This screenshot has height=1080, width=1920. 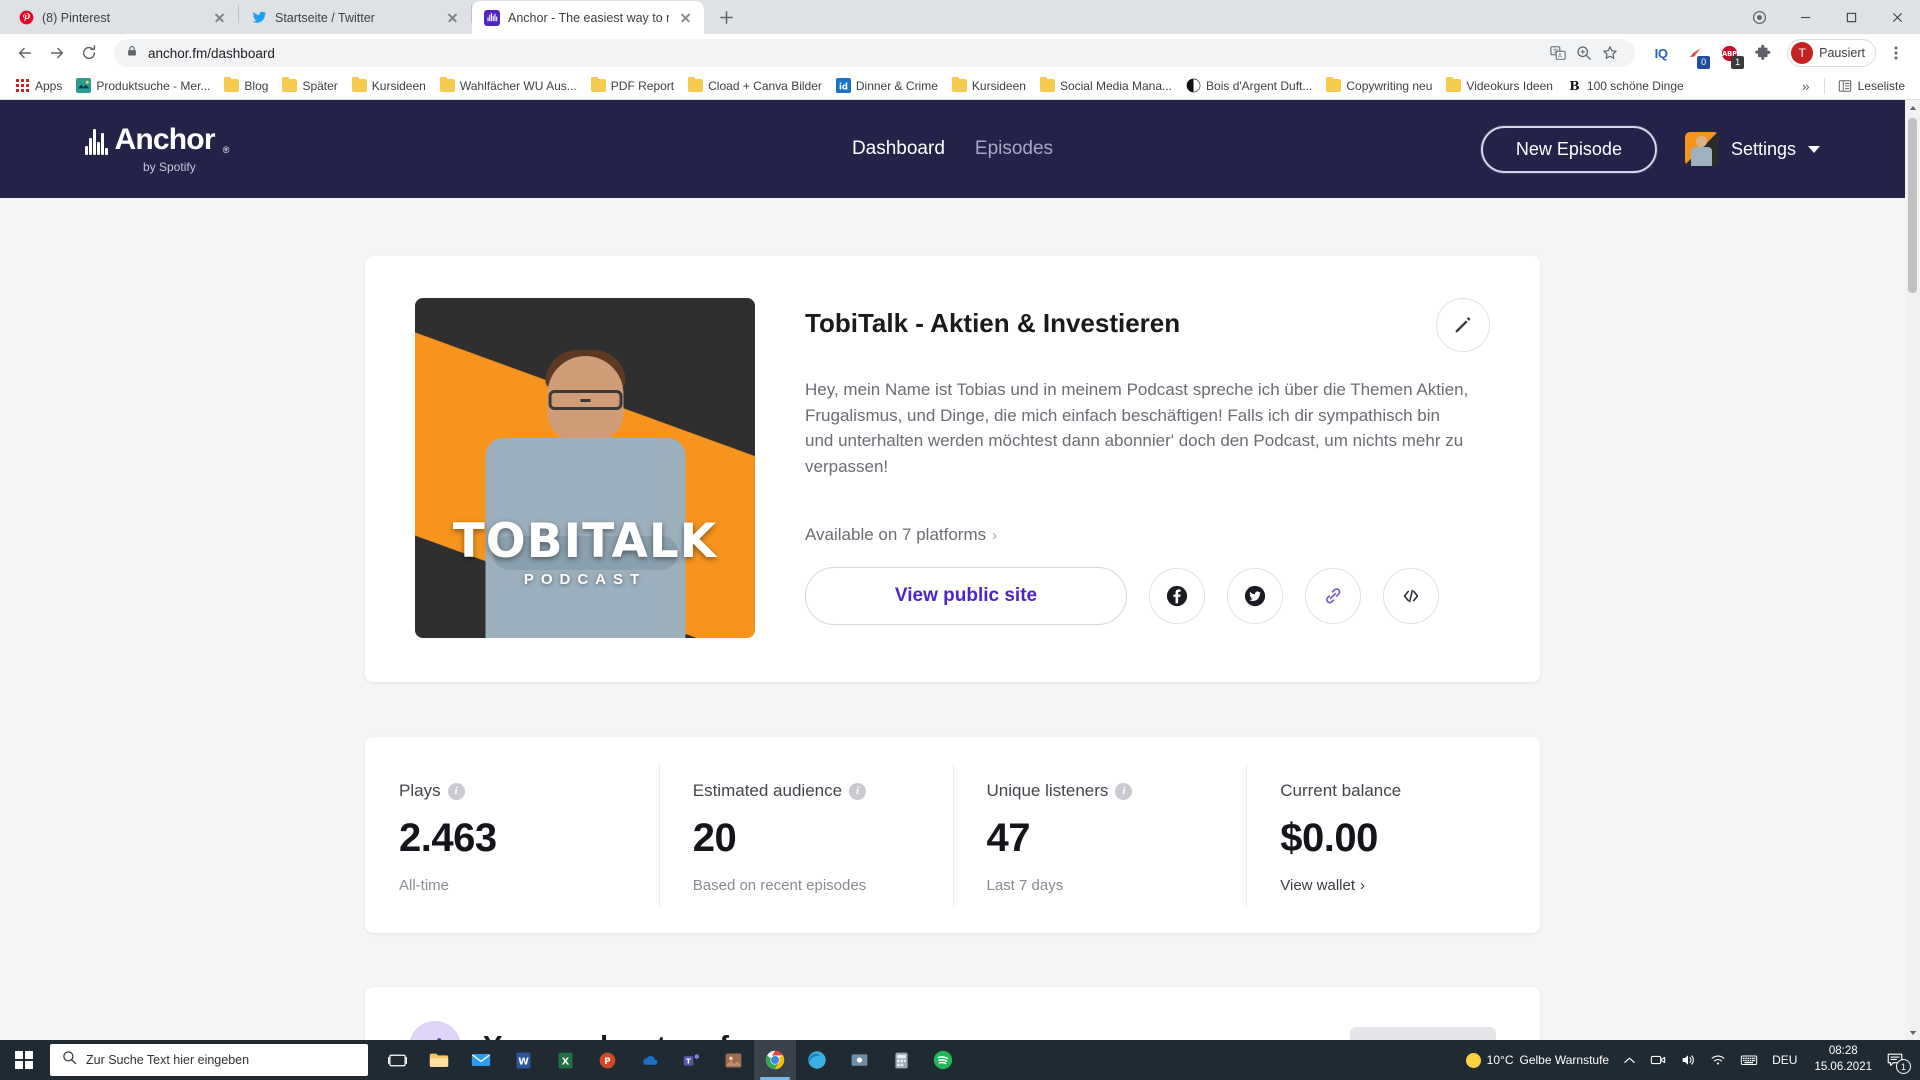 I want to click on bird-extension: 0, so click(x=1696, y=54).